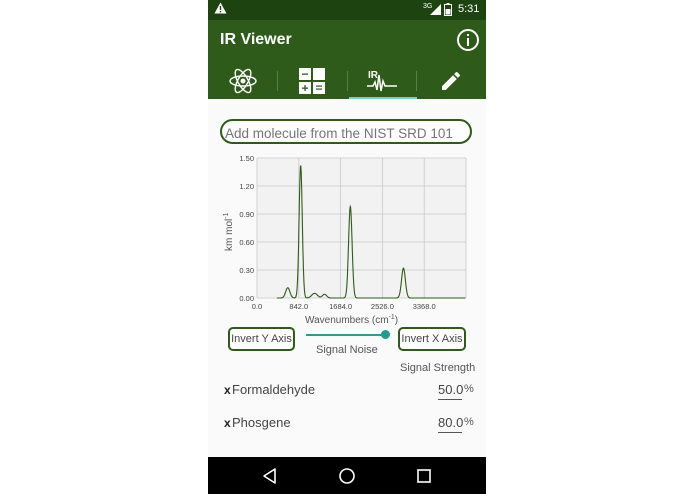 This screenshot has width=695, height=494. I want to click on home-icon, so click(347, 476).